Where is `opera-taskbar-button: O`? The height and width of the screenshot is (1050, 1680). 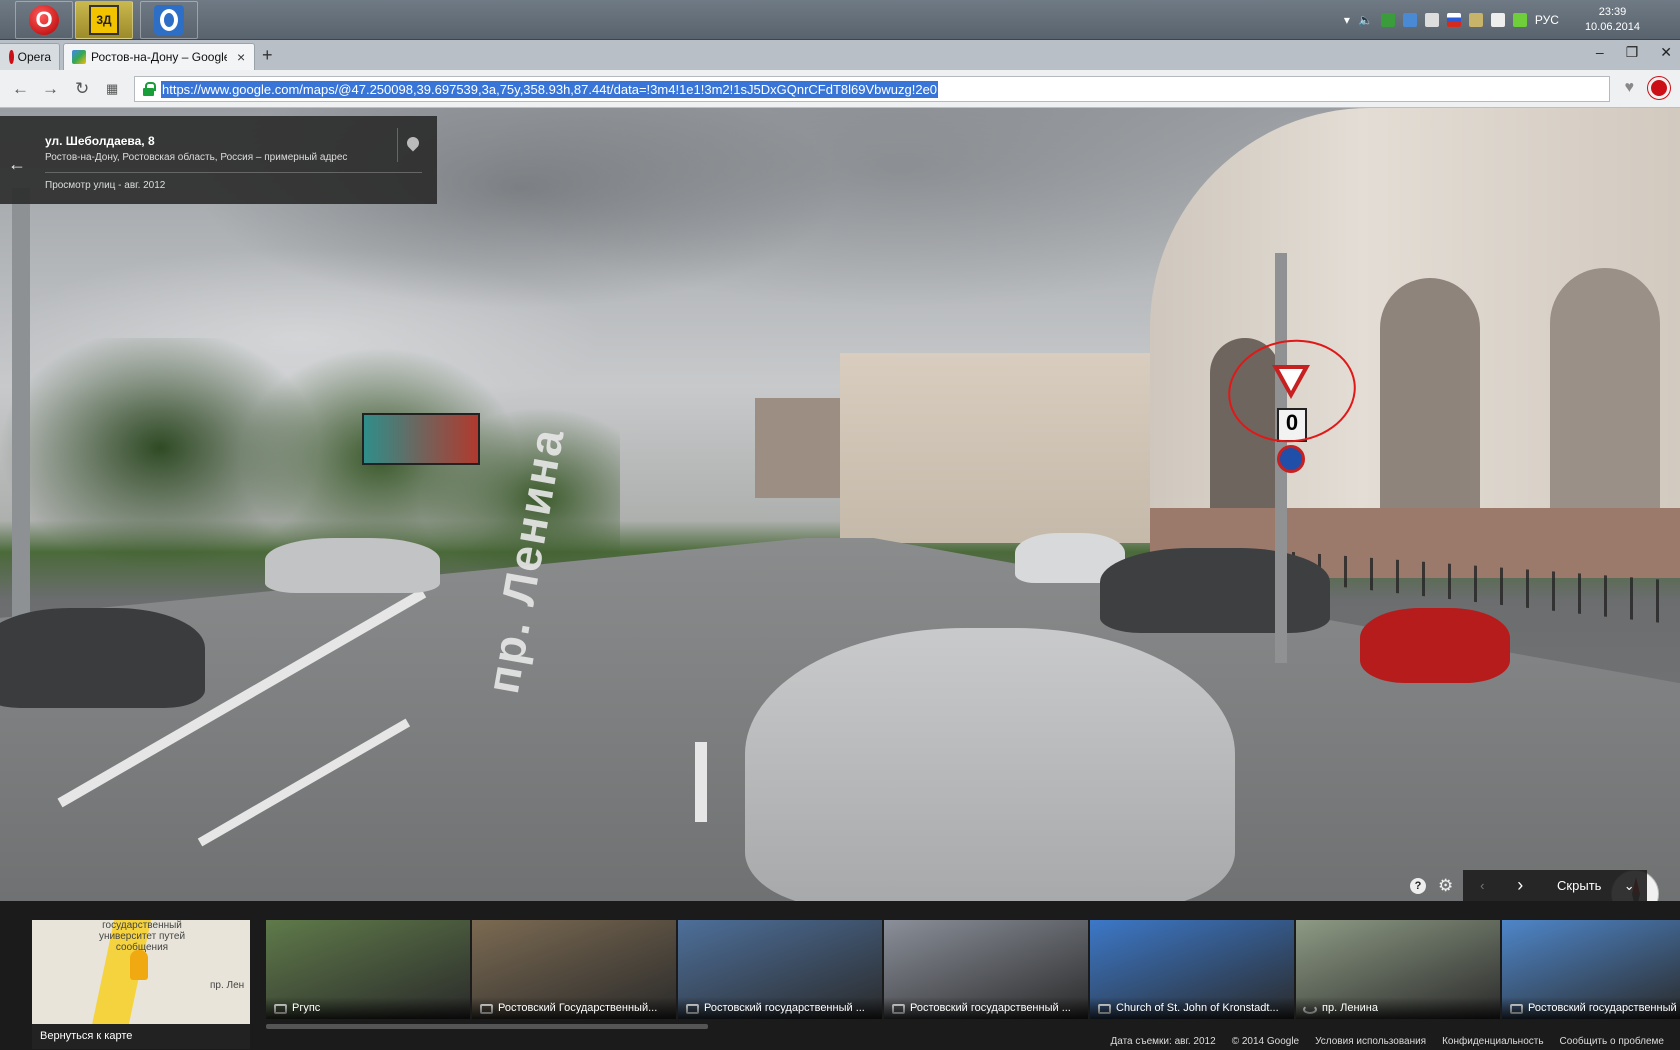 opera-taskbar-button: O is located at coordinates (44, 20).